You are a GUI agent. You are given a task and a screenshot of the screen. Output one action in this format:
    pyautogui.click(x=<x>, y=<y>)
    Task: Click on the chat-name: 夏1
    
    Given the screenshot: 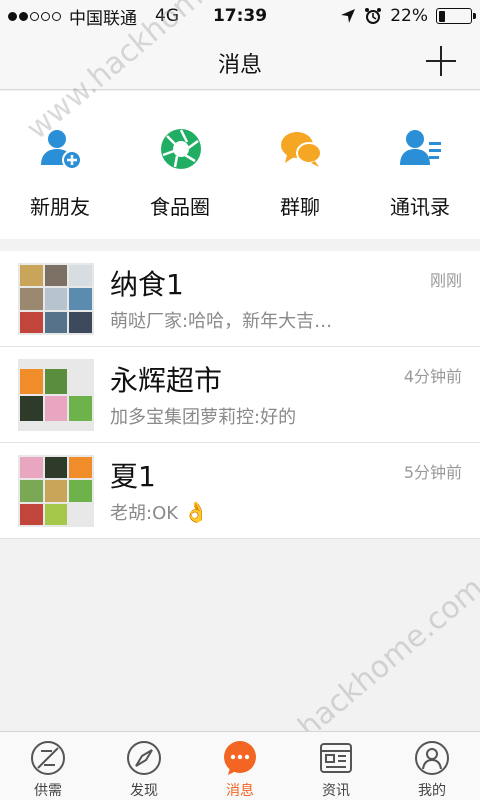 What is the action you would take?
    pyautogui.click(x=133, y=476)
    